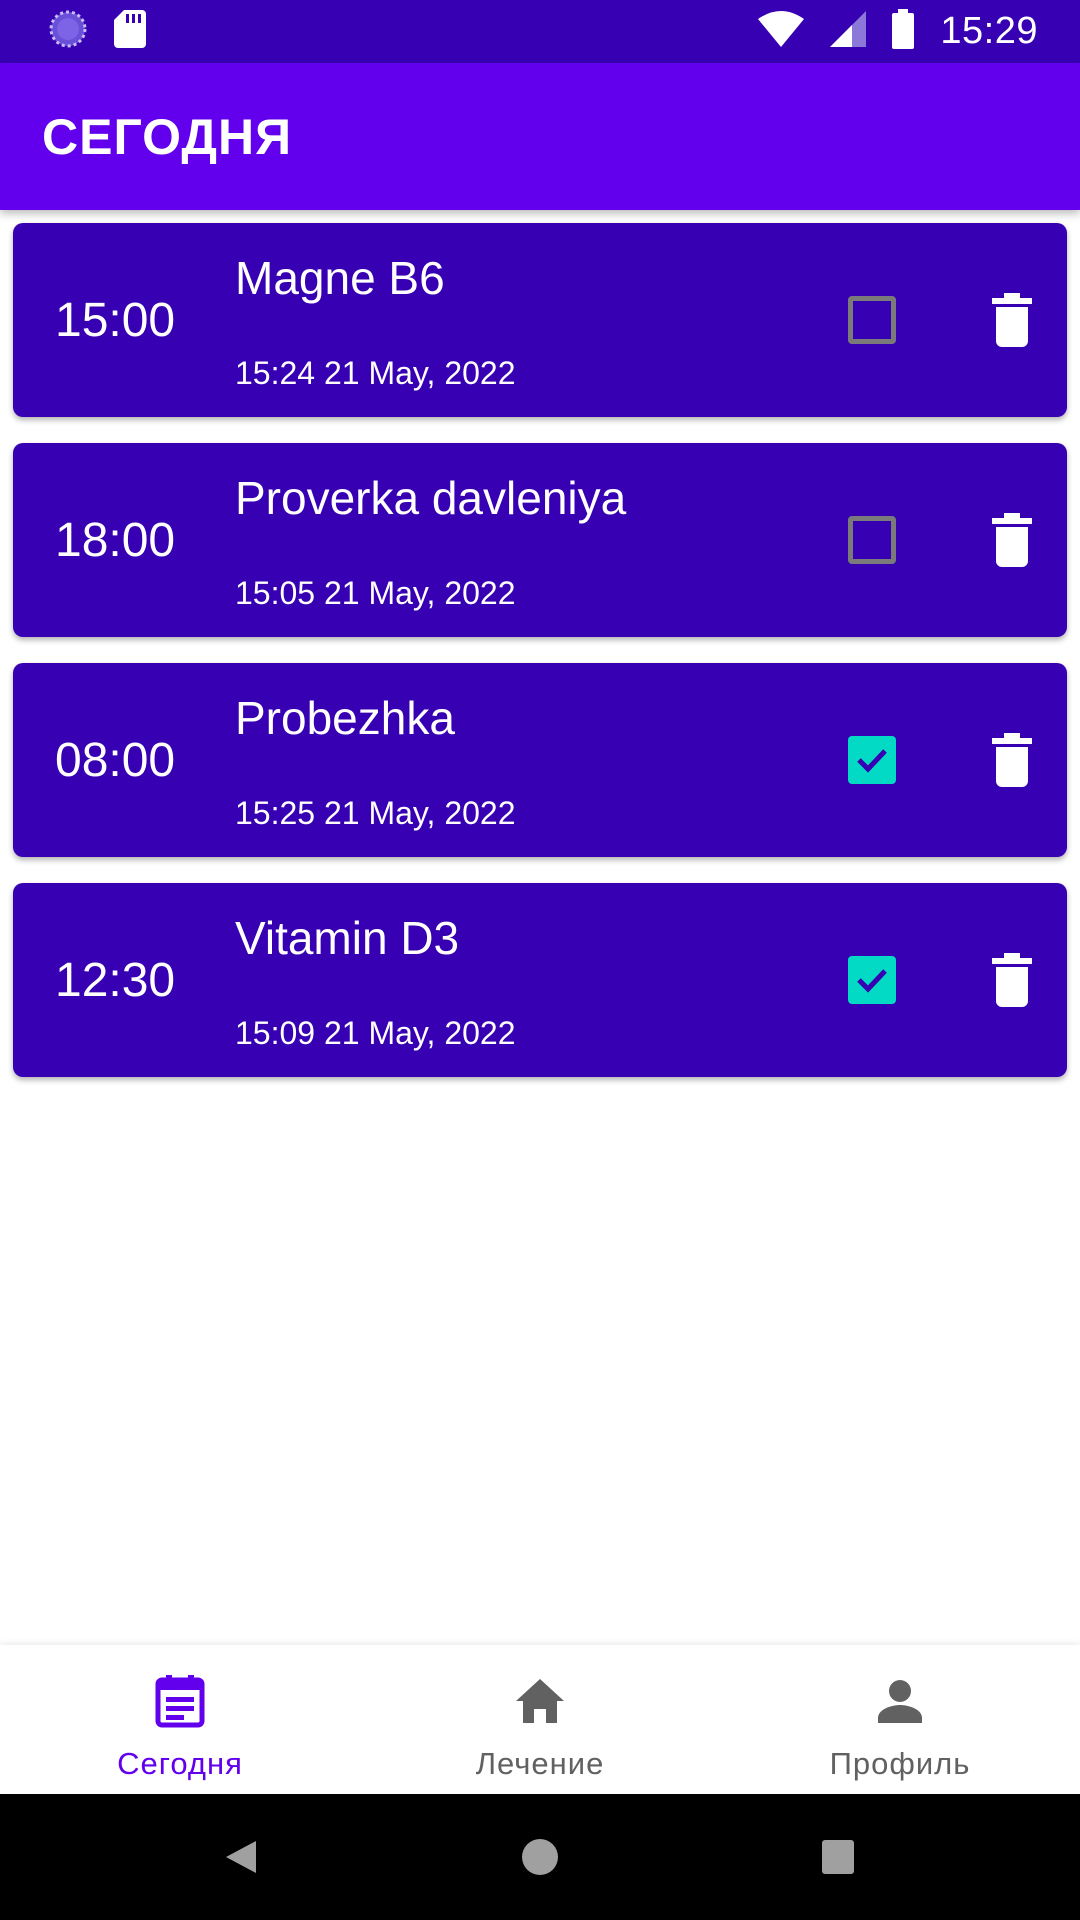  I want to click on page-title: СЕГОДНЯ, so click(167, 136).